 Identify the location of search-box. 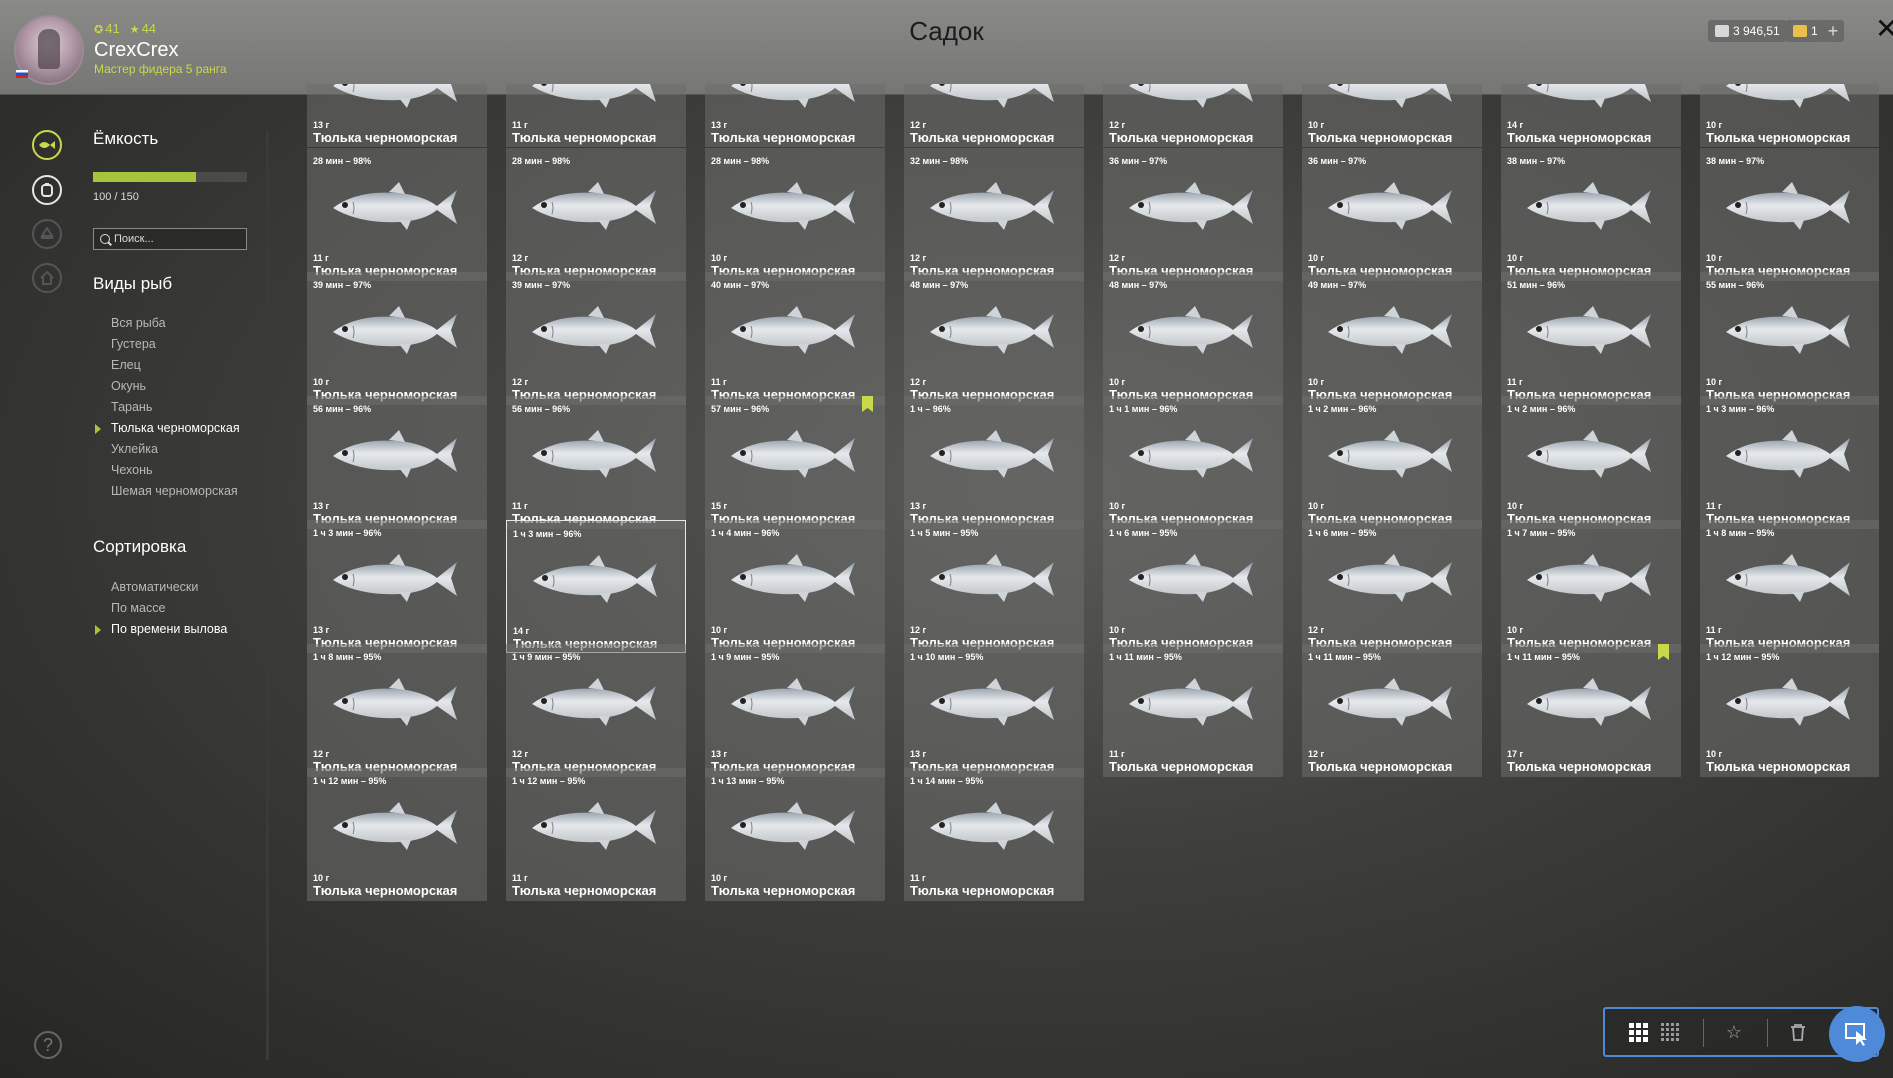
(170, 239).